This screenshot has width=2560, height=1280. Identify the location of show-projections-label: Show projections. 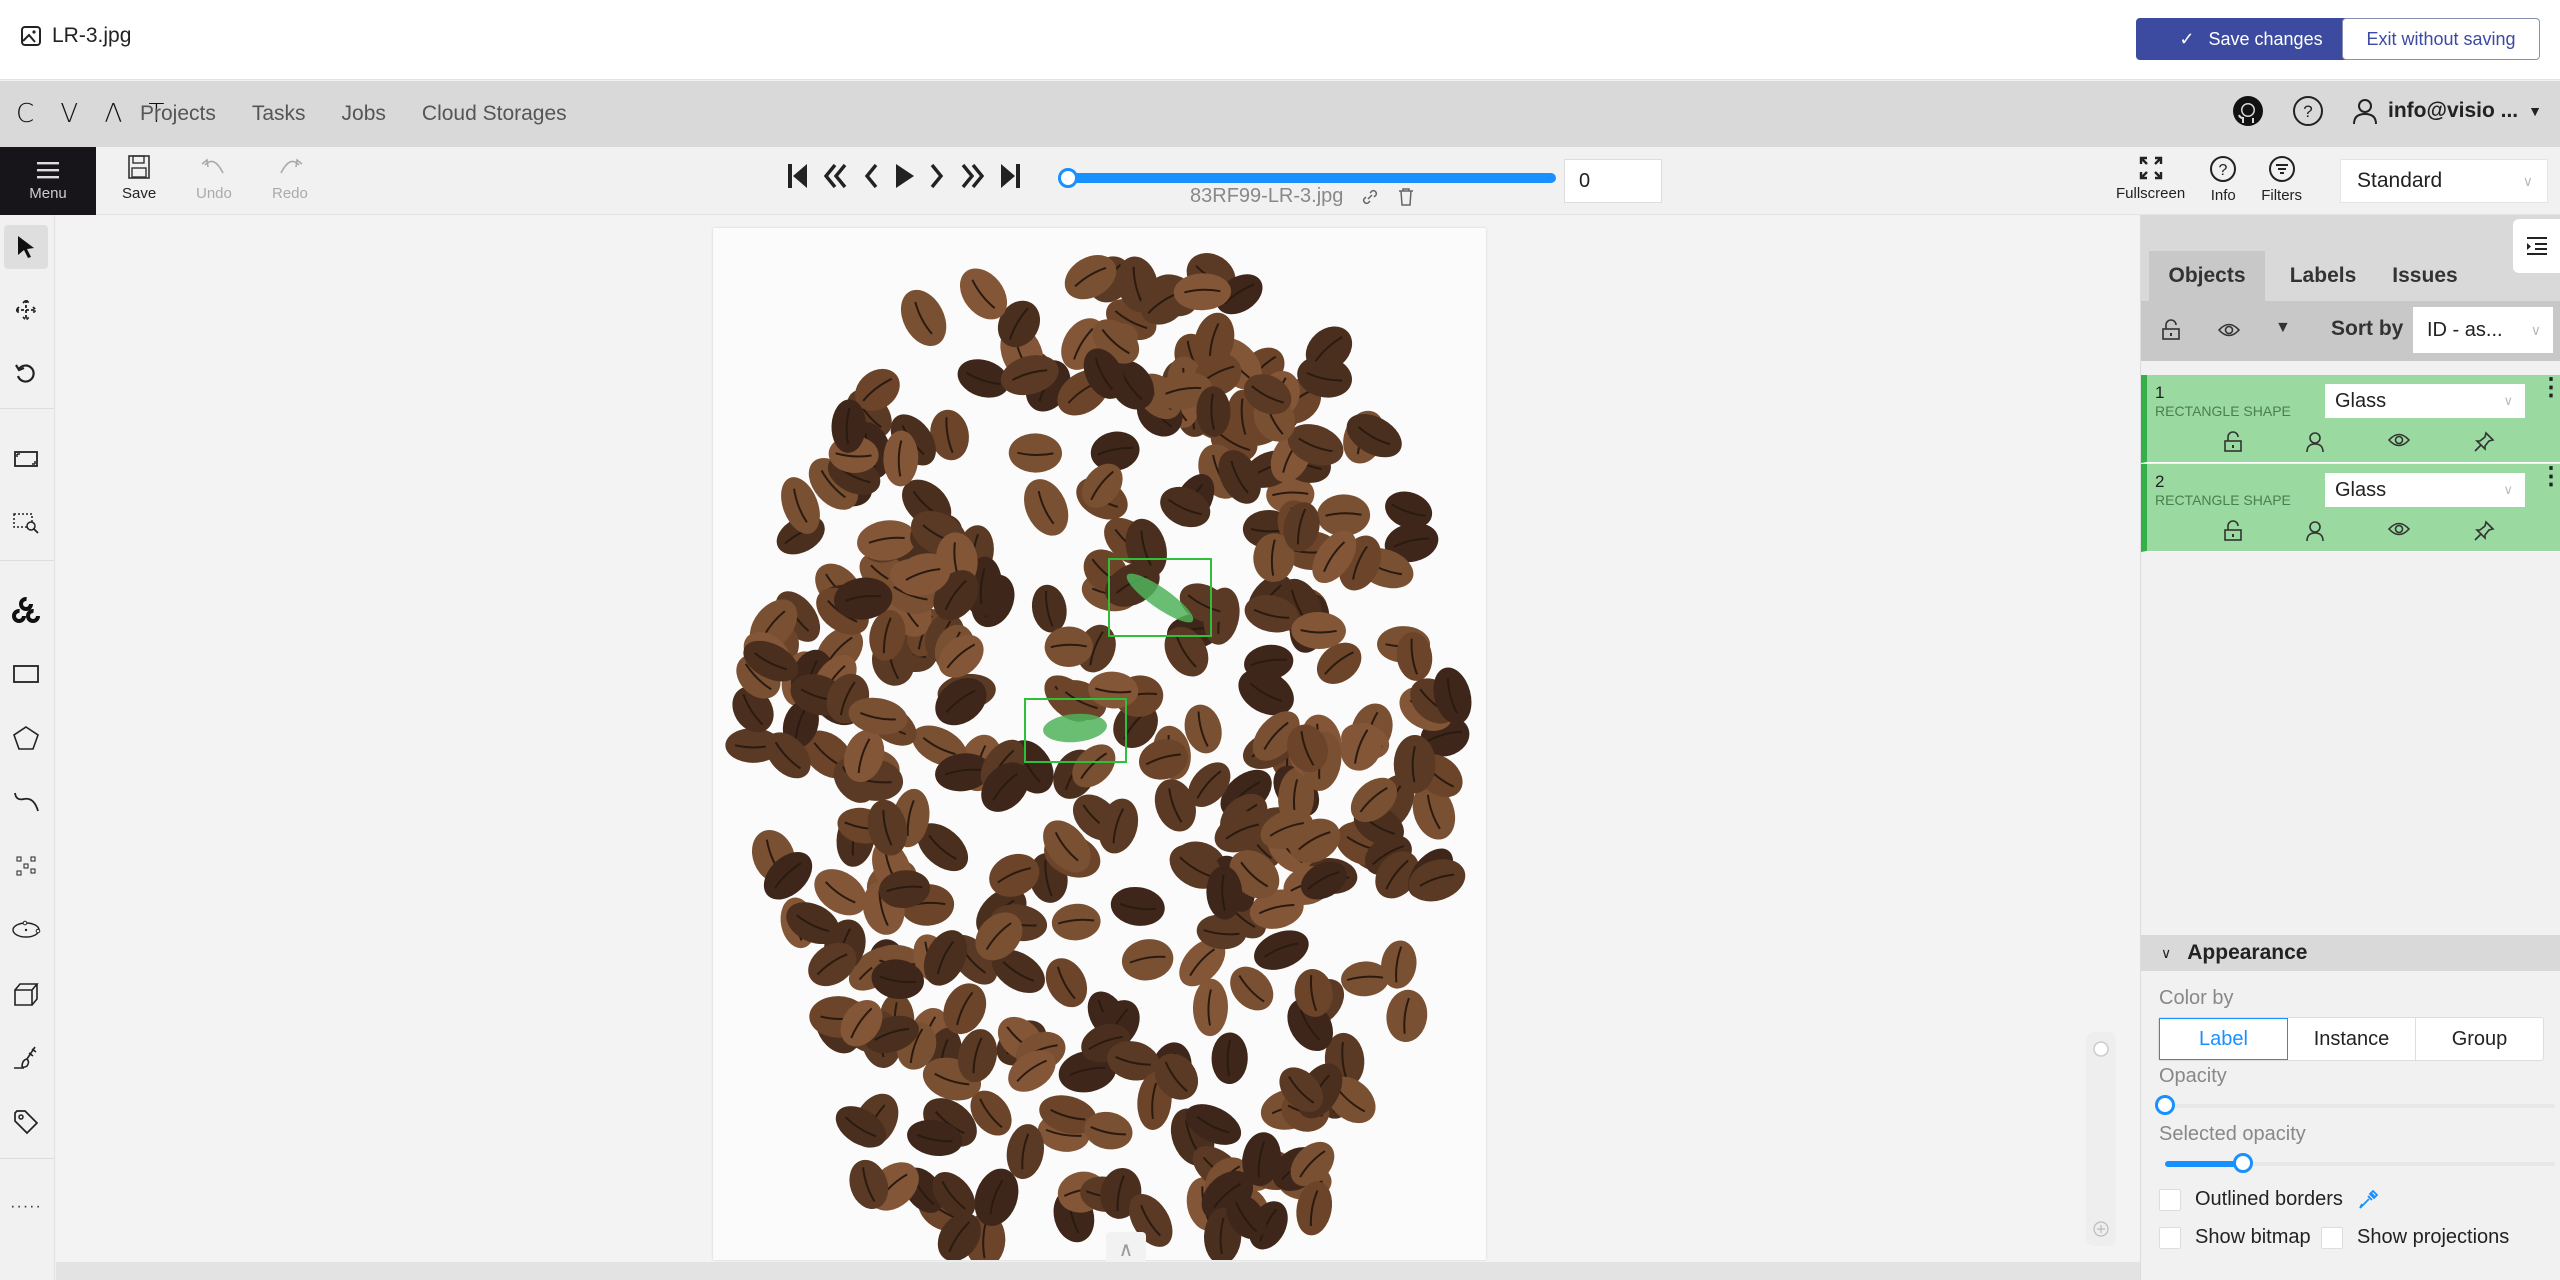
(2433, 1237).